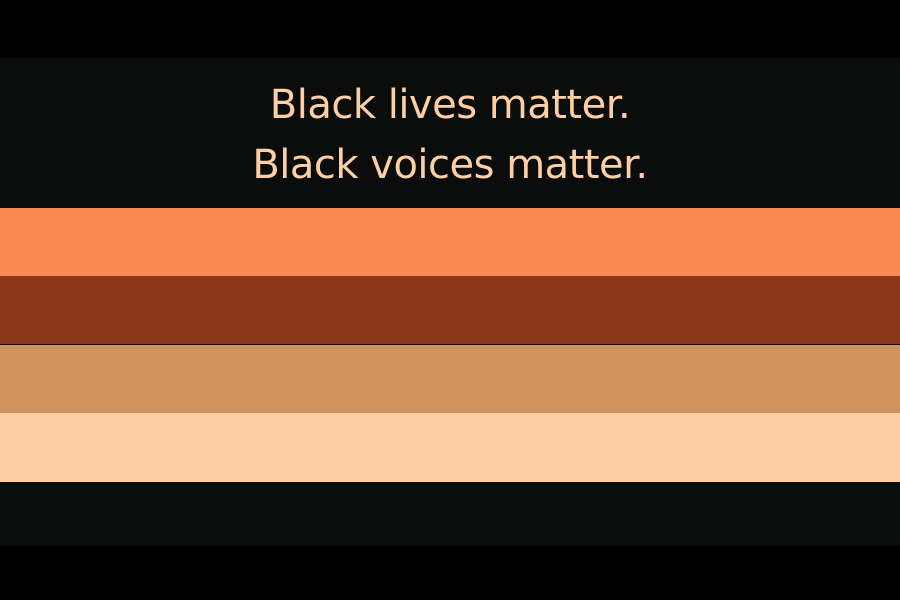 The width and height of the screenshot is (900, 600). I want to click on stripe-peach, so click(450, 447).